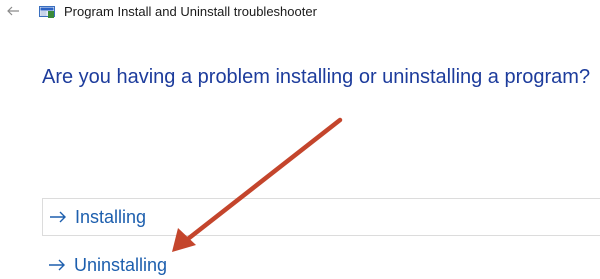 The height and width of the screenshot is (279, 600). What do you see at coordinates (47, 12) in the screenshot?
I see `program-troubleshooter-icon` at bounding box center [47, 12].